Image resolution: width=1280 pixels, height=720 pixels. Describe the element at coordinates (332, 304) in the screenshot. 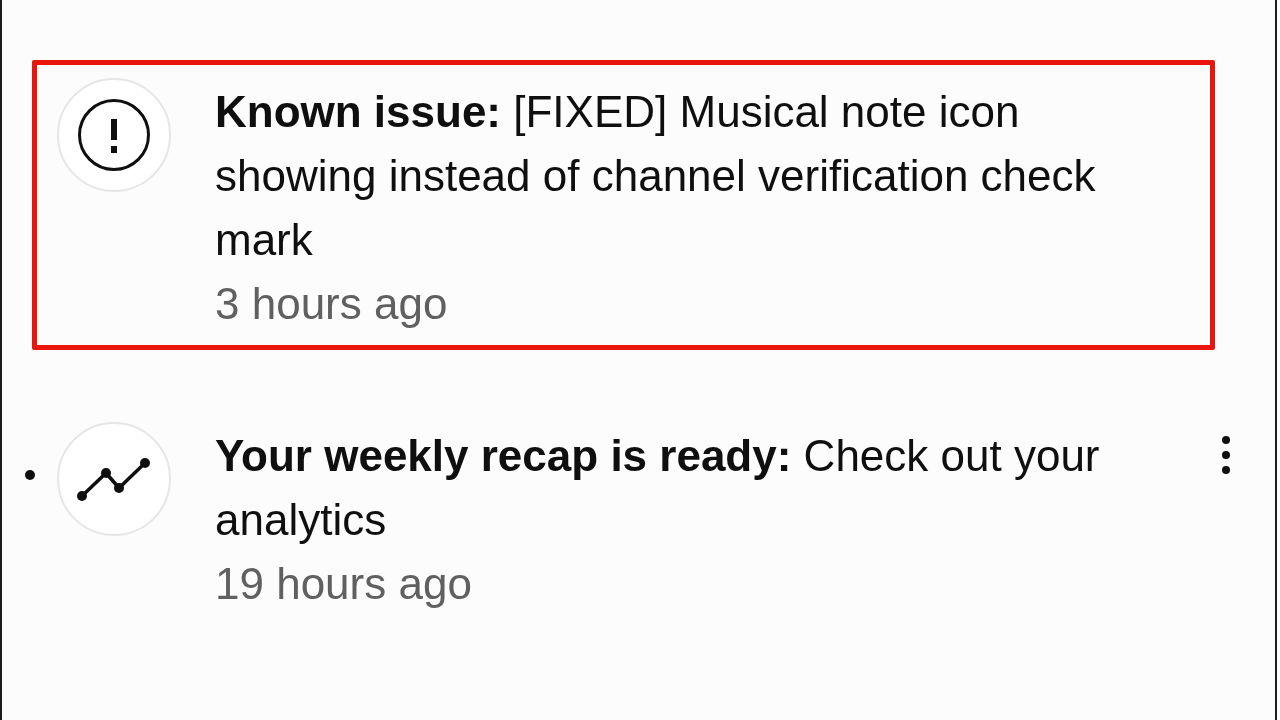

I see `notification-time: 3 hours ago` at that location.